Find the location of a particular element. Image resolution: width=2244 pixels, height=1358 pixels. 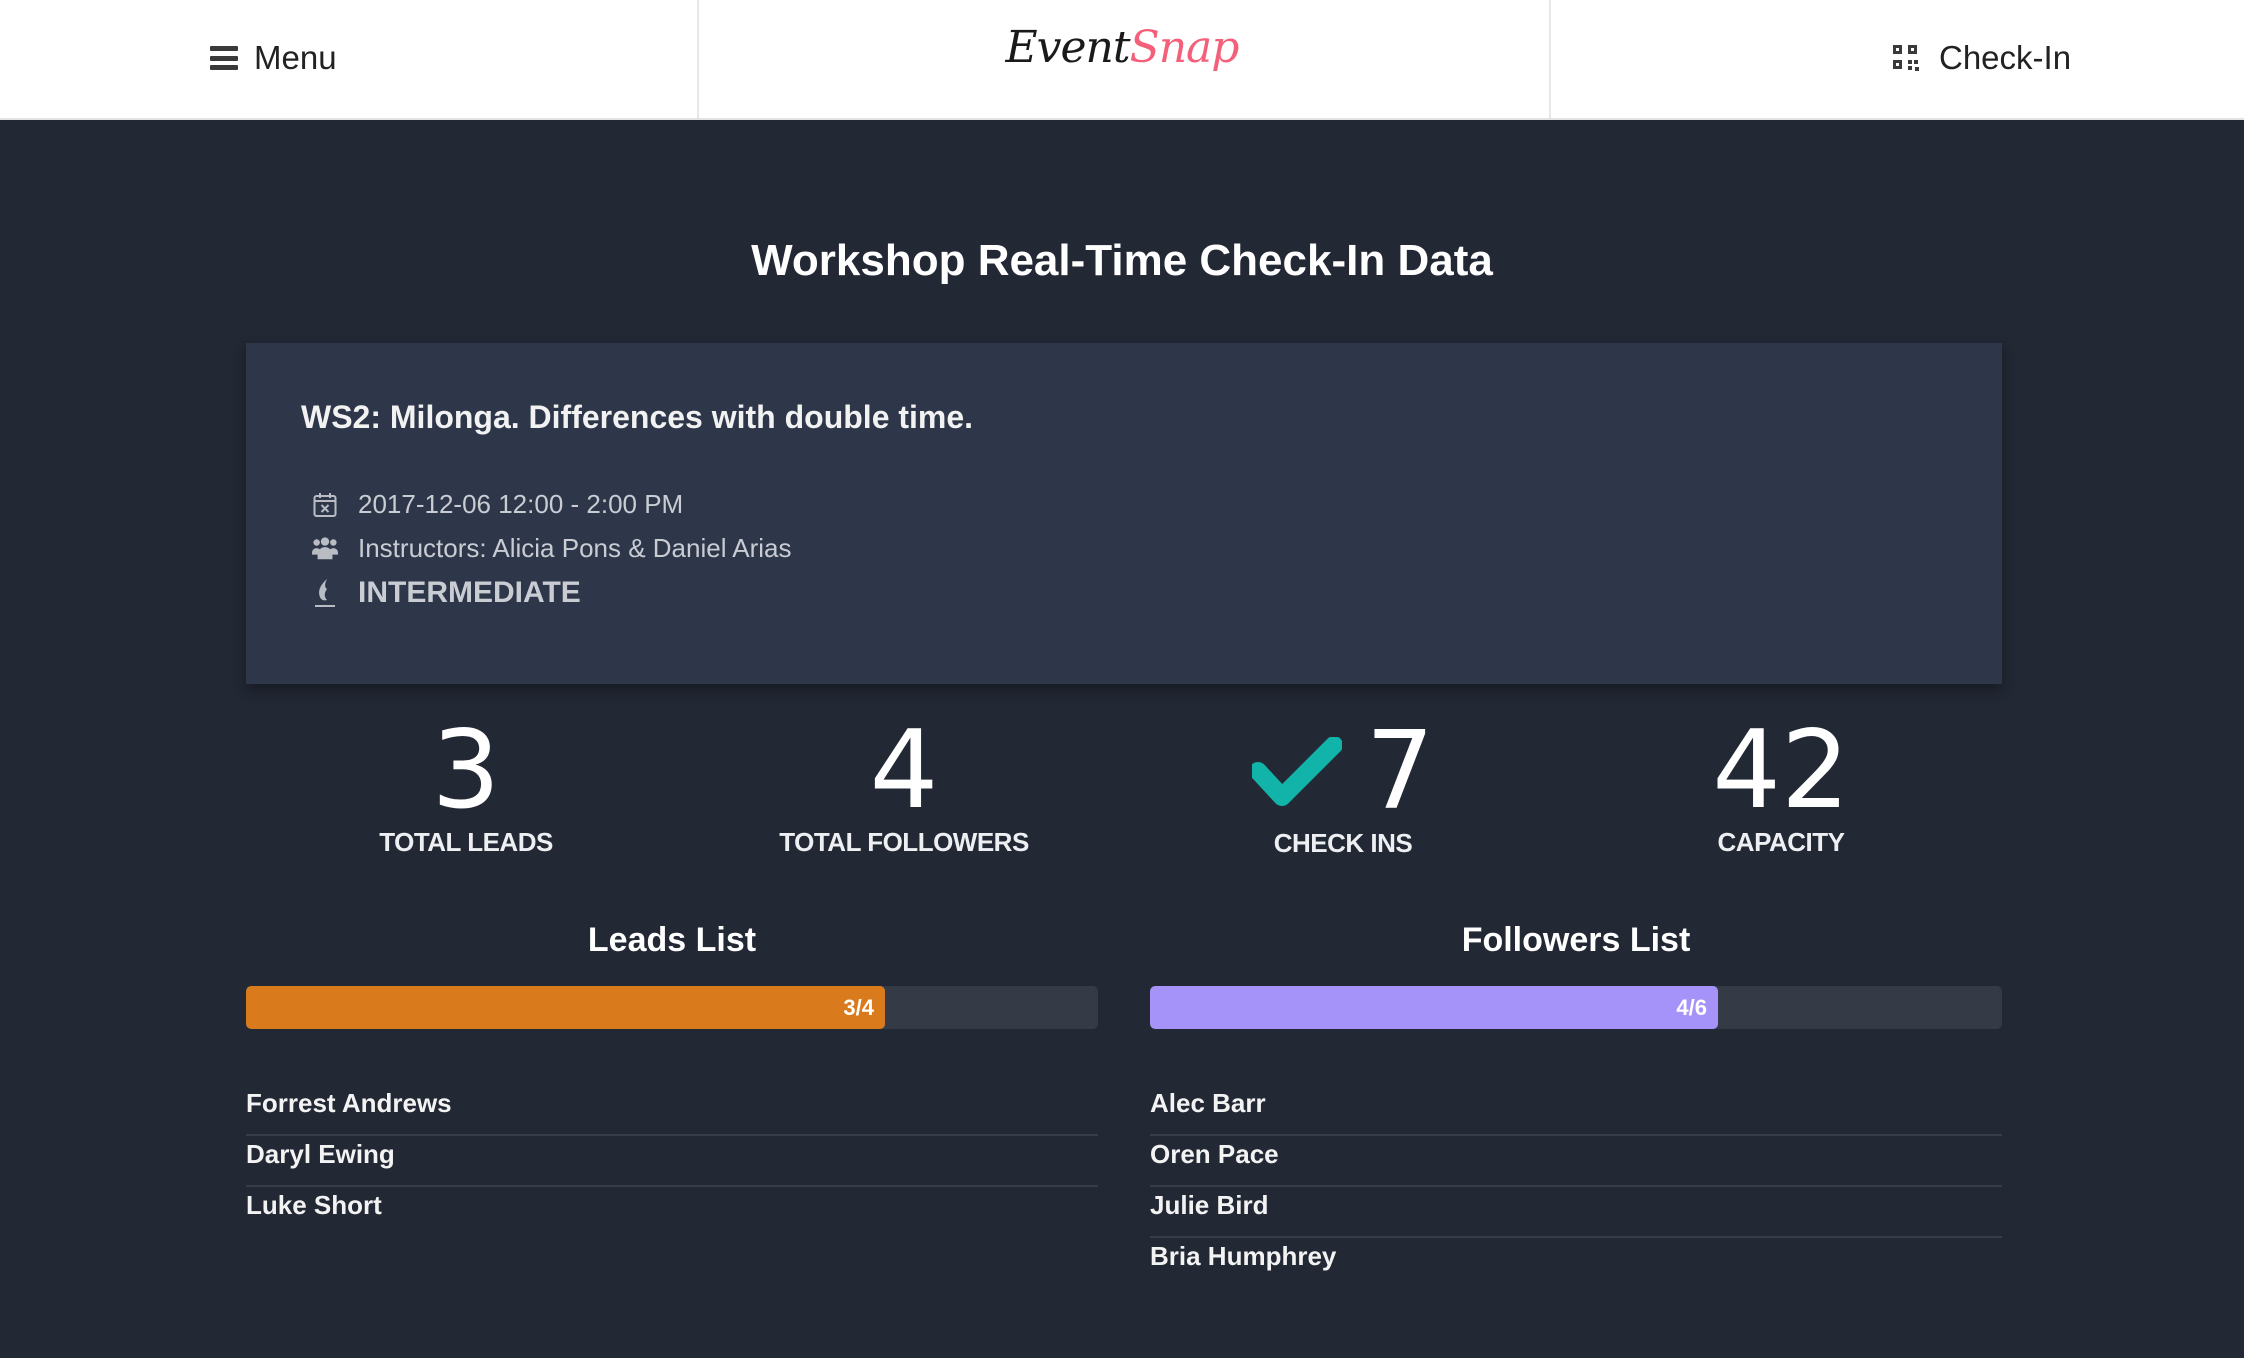

followers-progress-fill: 4/6 is located at coordinates (1434, 1007).